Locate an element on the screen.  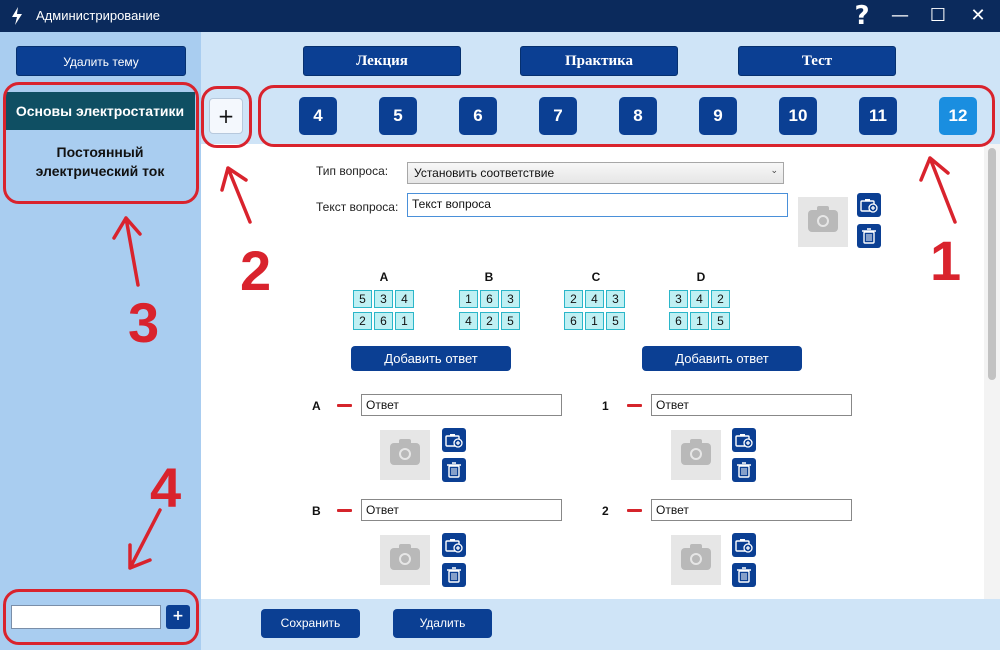
help-button: ? is located at coordinates (862, 16).